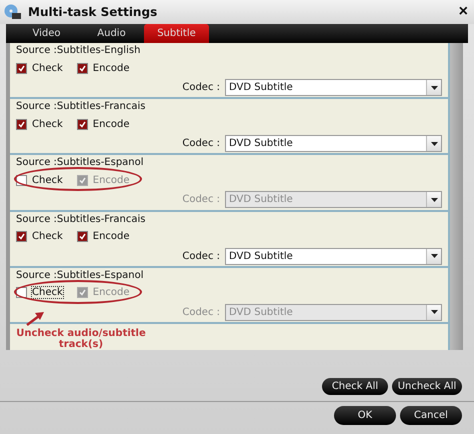 This screenshot has width=474, height=434. Describe the element at coordinates (79, 51) in the screenshot. I see `source-label: Source :Subtitles-English` at that location.